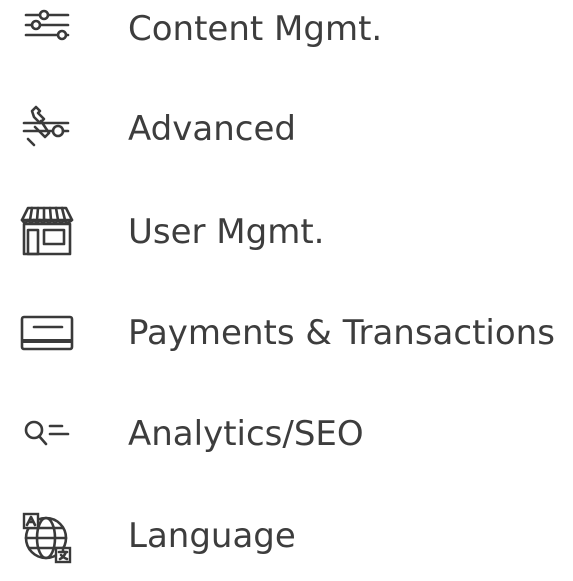  What do you see at coordinates (46, 129) in the screenshot?
I see `wrench-settings-icon` at bounding box center [46, 129].